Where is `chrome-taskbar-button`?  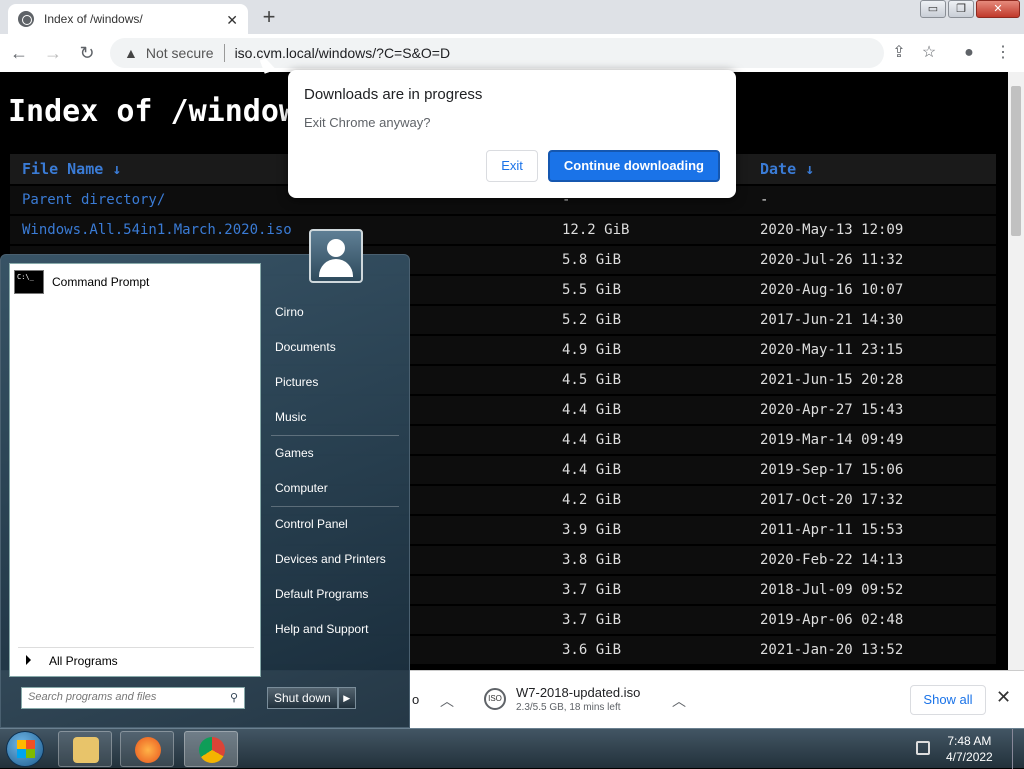
chrome-taskbar-button is located at coordinates (211, 749).